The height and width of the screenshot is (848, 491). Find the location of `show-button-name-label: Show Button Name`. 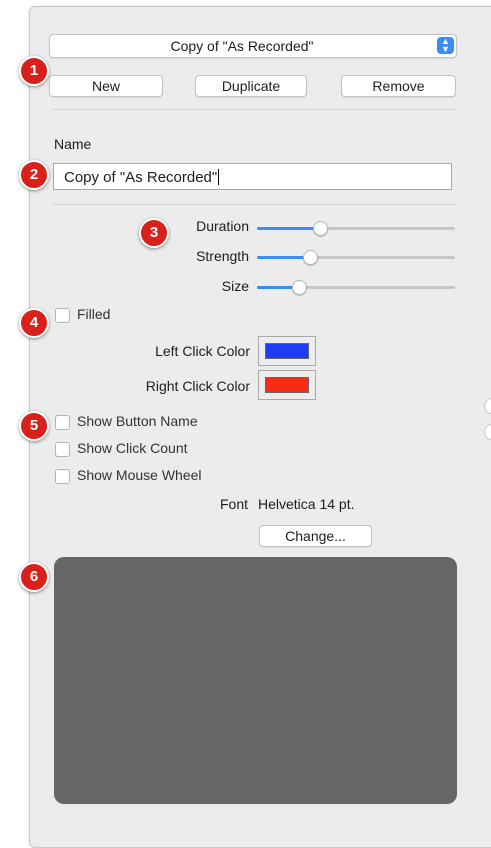

show-button-name-label: Show Button Name is located at coordinates (137, 421).